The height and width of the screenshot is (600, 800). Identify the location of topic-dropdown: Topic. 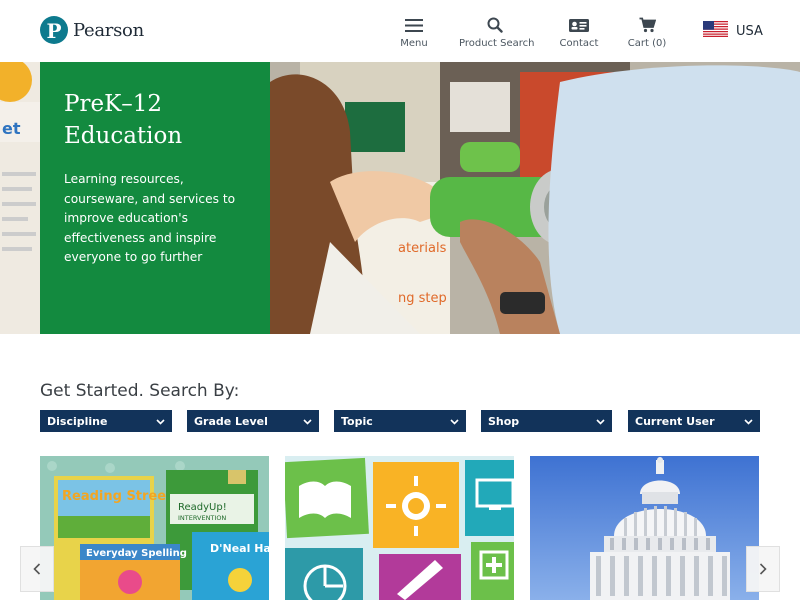
(400, 421).